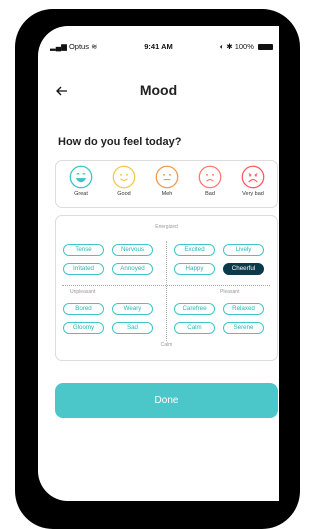 The image size is (320, 529). I want to click on mood-option-bad: Bad, so click(210, 181).